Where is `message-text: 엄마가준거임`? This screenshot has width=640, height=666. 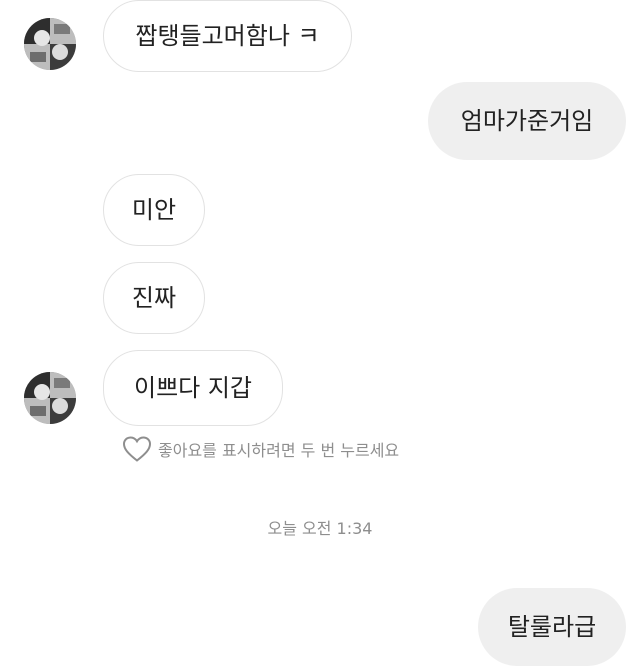 message-text: 엄마가준거임 is located at coordinates (527, 121).